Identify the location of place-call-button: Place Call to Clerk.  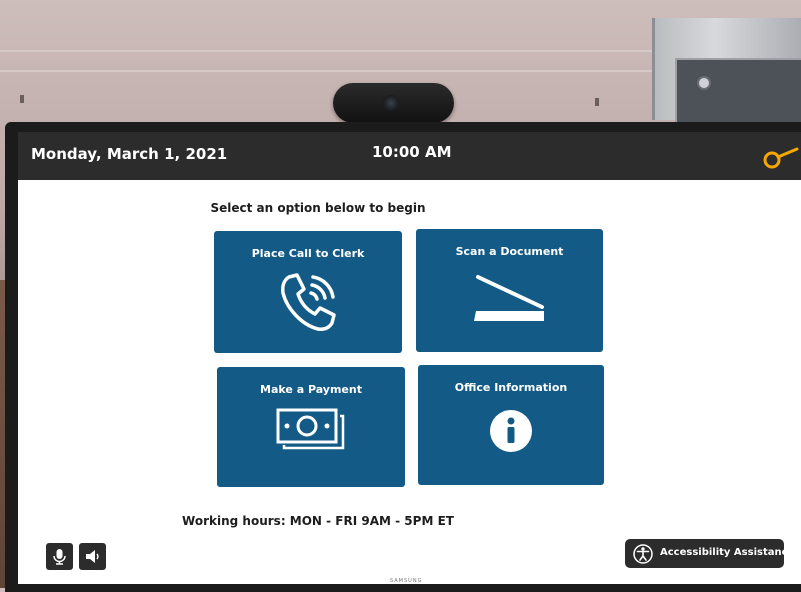
(308, 292).